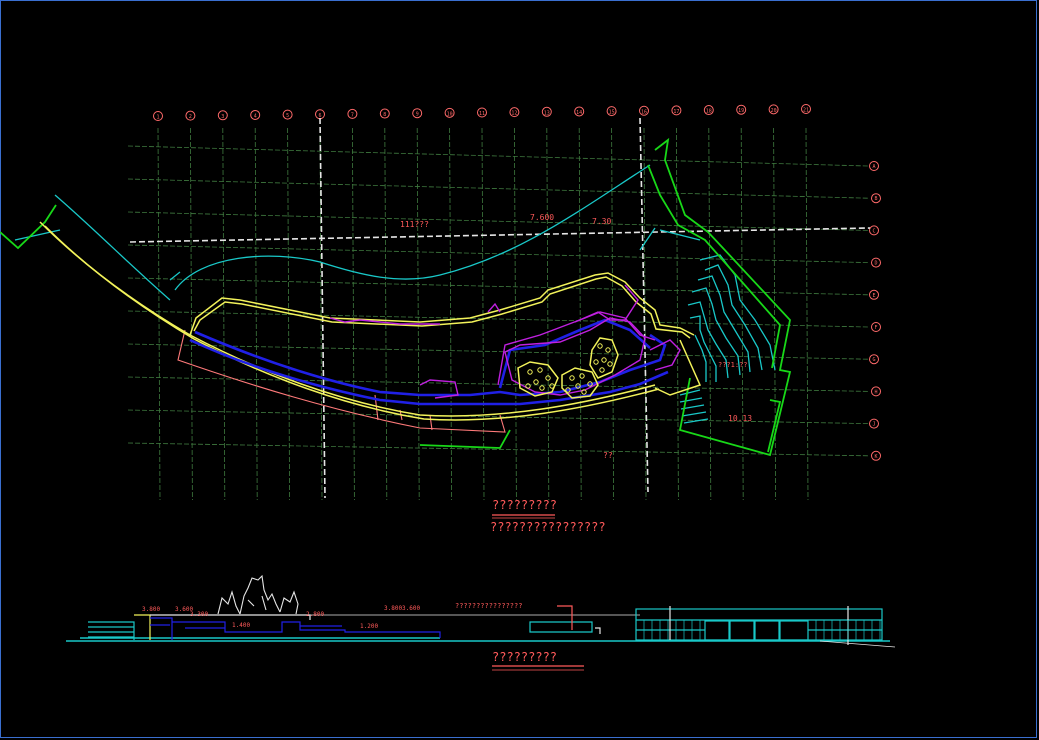 This screenshot has width=1039, height=740. I want to click on grid-column-label: 16, so click(644, 112).